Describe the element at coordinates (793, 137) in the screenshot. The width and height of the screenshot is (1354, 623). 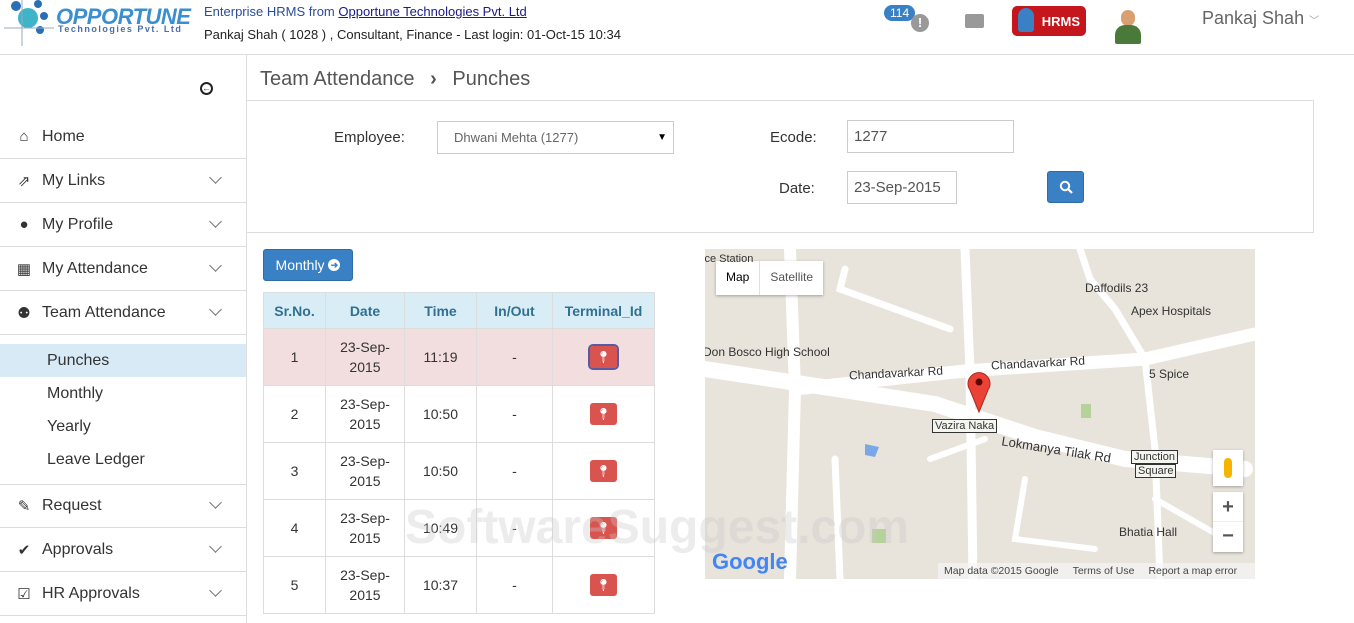
I see `ecode-label: Ecode:` at that location.